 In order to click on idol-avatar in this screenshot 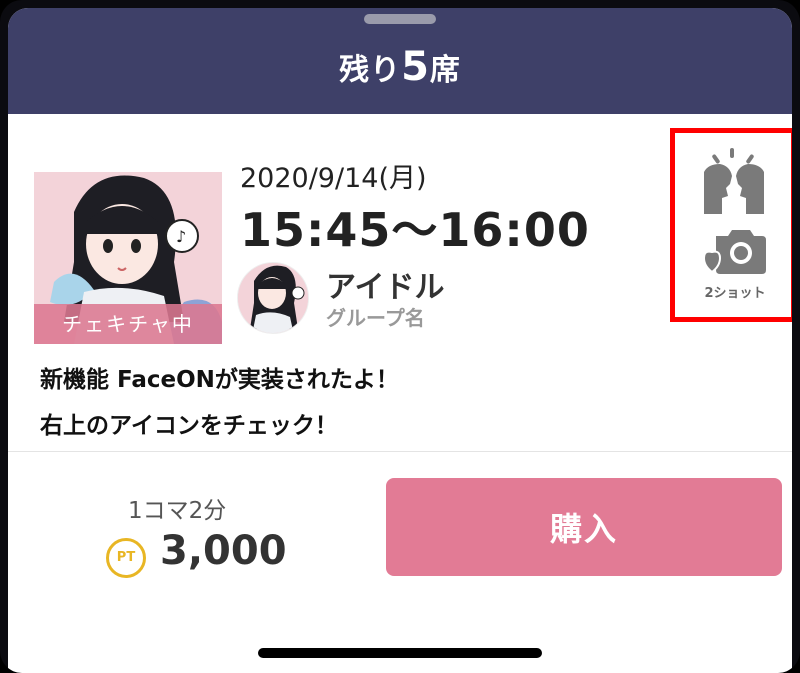, I will do `click(273, 298)`.